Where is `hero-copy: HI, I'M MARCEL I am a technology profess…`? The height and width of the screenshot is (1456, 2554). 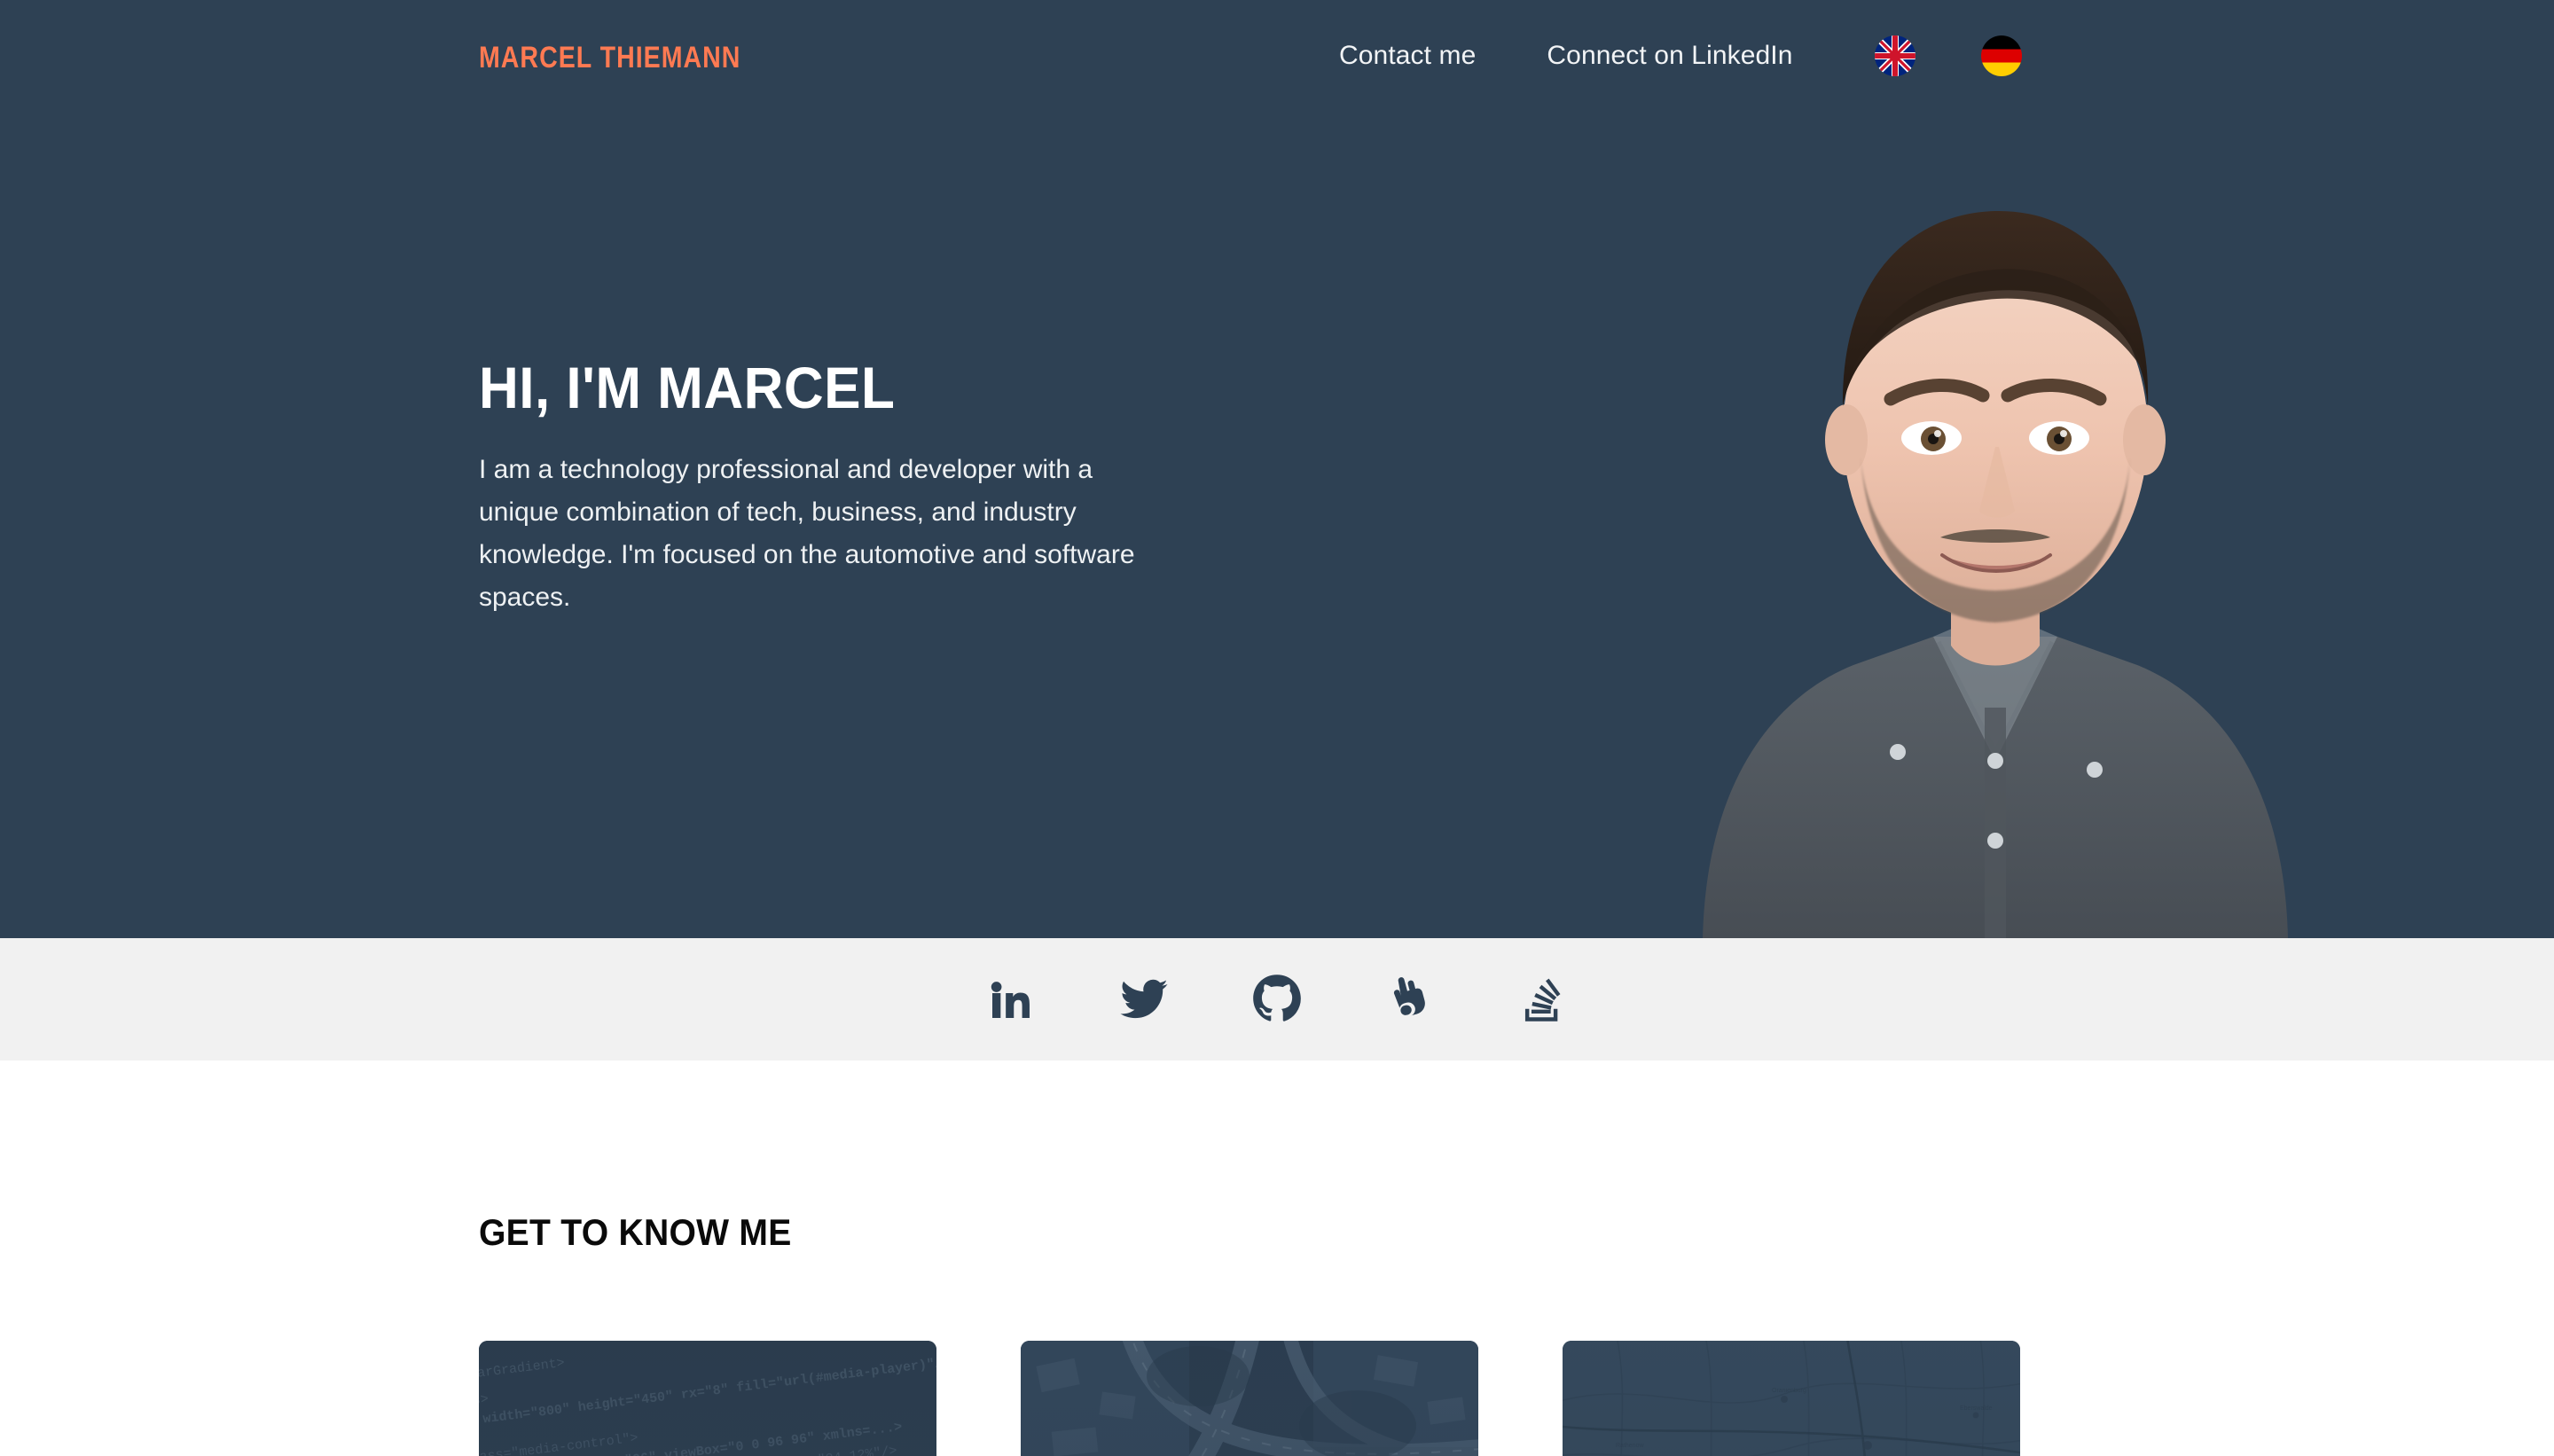
hero-copy: HI, I'M MARCEL I am a technology profess… is located at coordinates (833, 488).